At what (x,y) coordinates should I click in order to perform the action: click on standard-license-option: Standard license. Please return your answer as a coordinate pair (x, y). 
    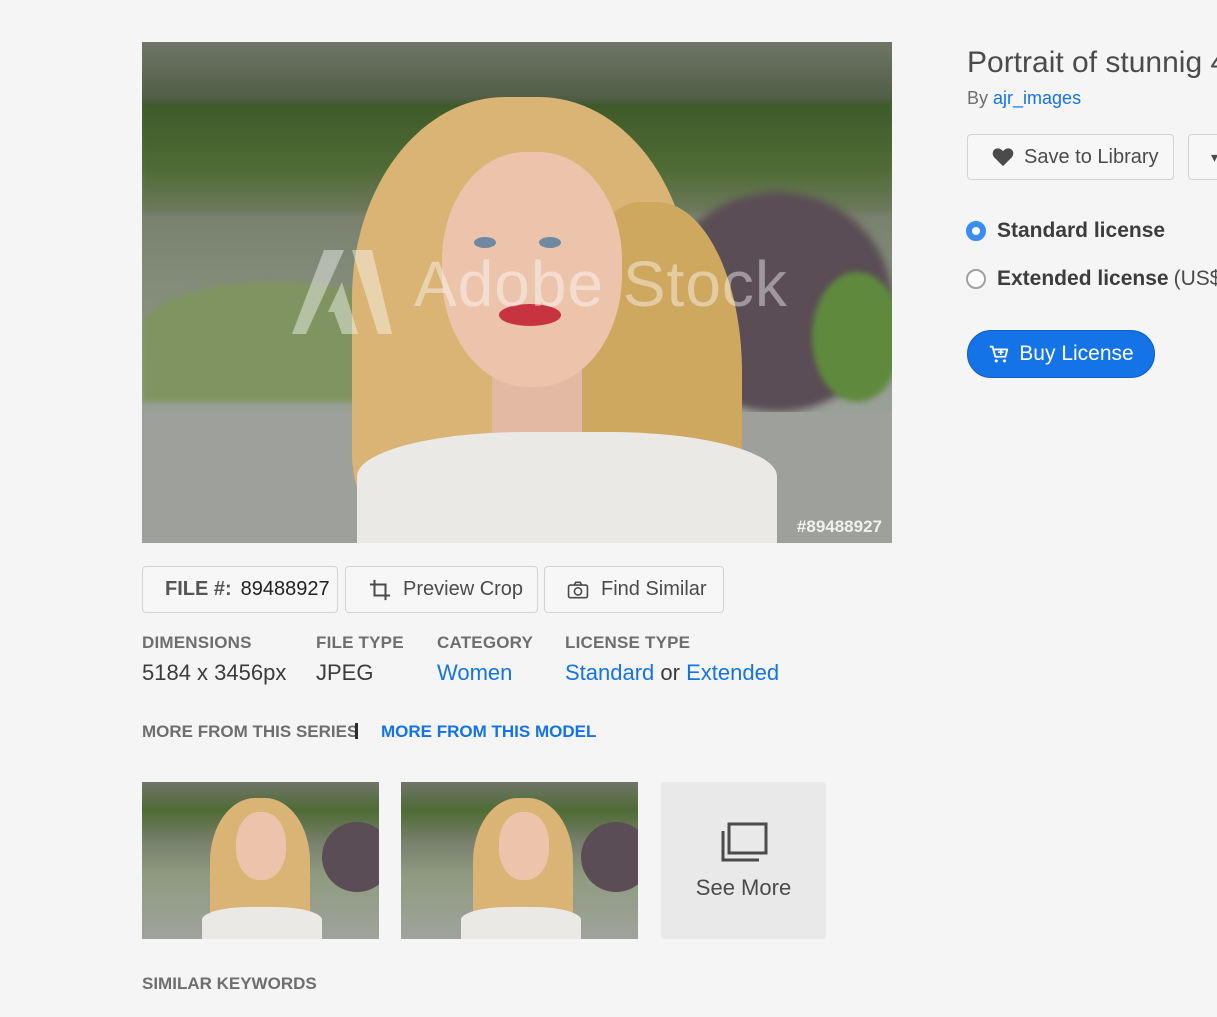
    Looking at the image, I should click on (1065, 231).